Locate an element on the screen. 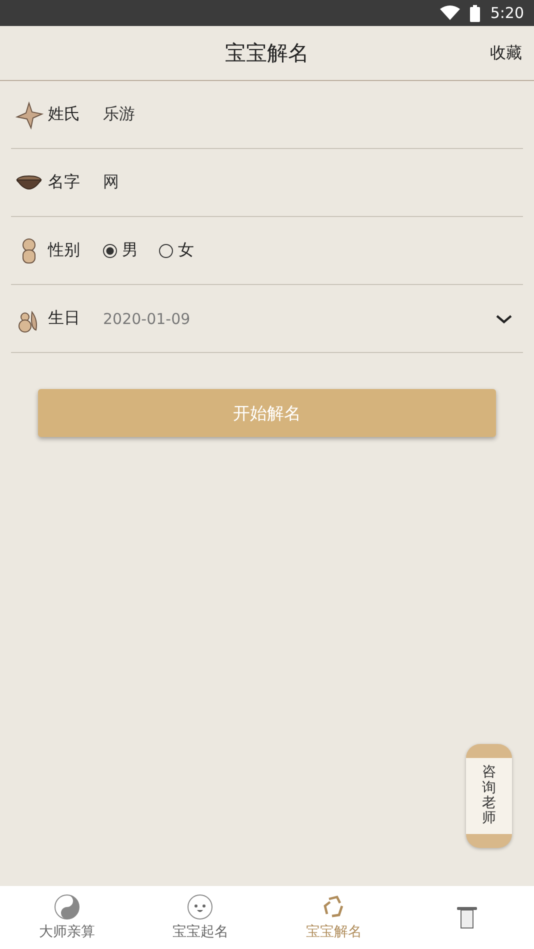  baby-face-icon is located at coordinates (200, 907).